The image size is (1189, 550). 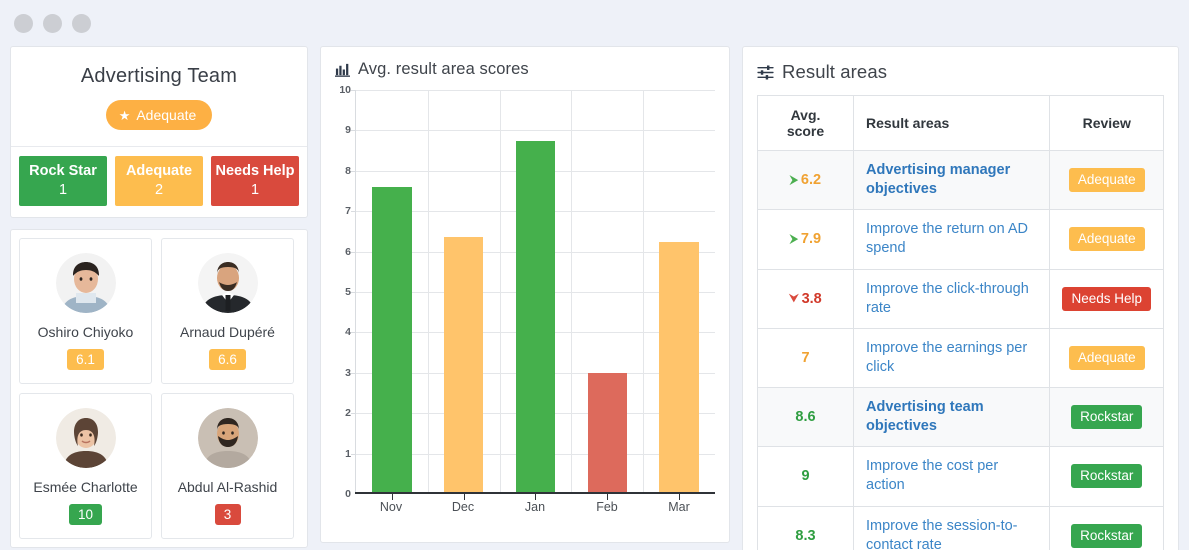 I want to click on y-tick-label: 0, so click(x=348, y=494).